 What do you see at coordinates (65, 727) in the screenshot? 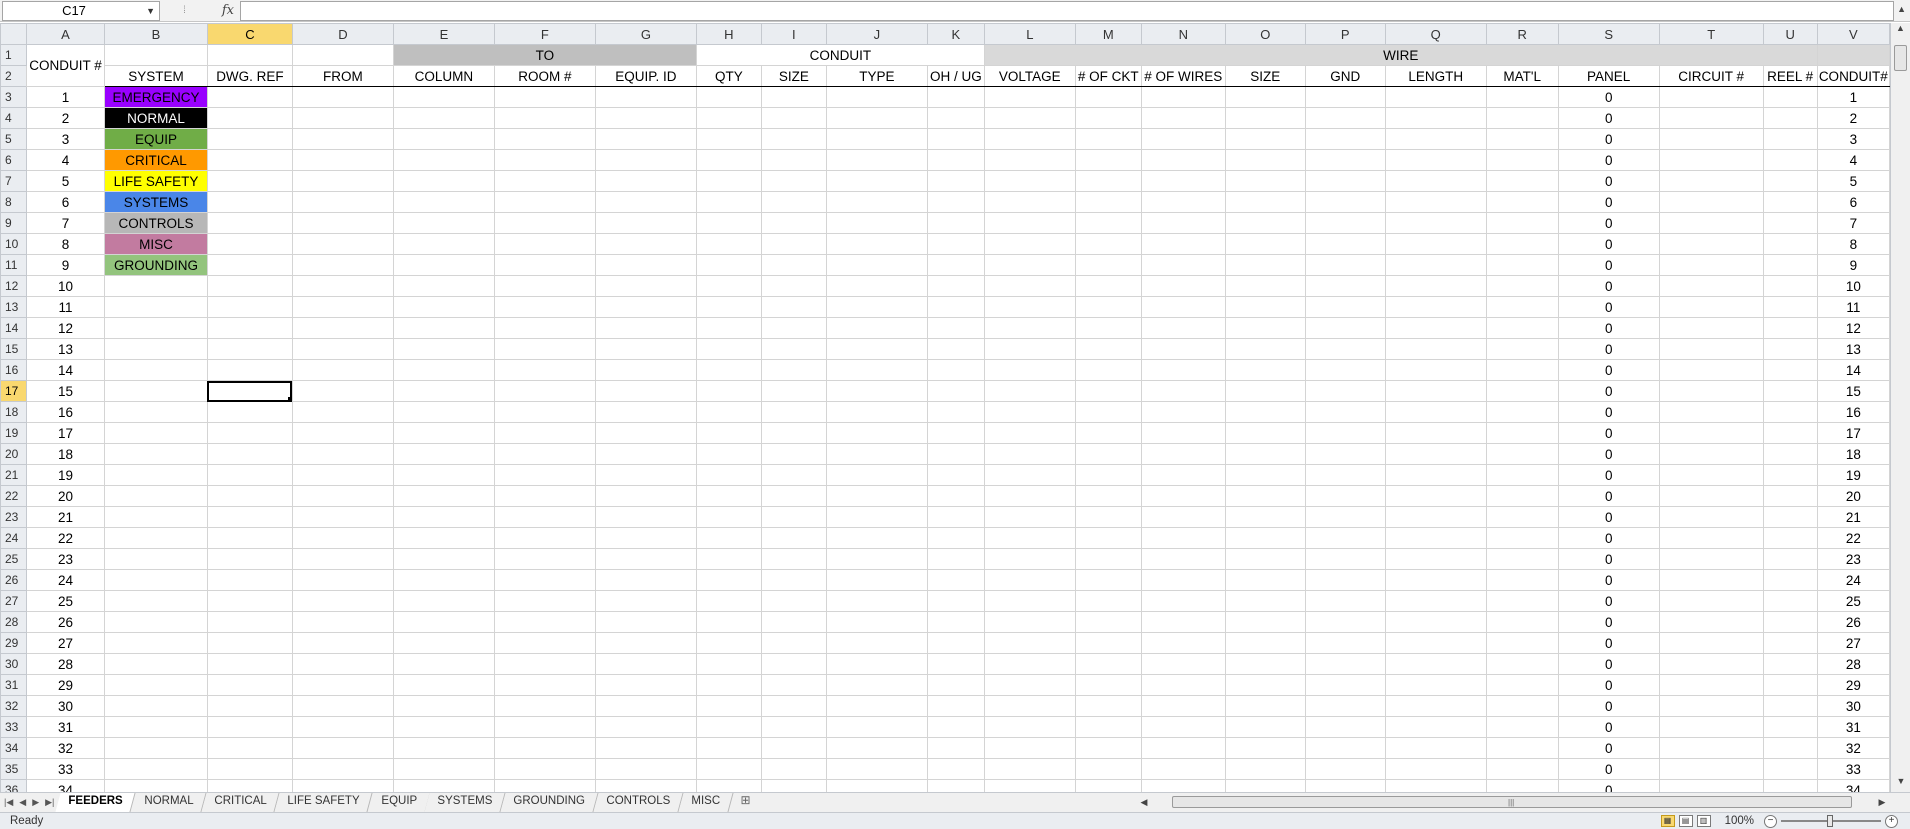
I see `conduit-number-cell: 31` at bounding box center [65, 727].